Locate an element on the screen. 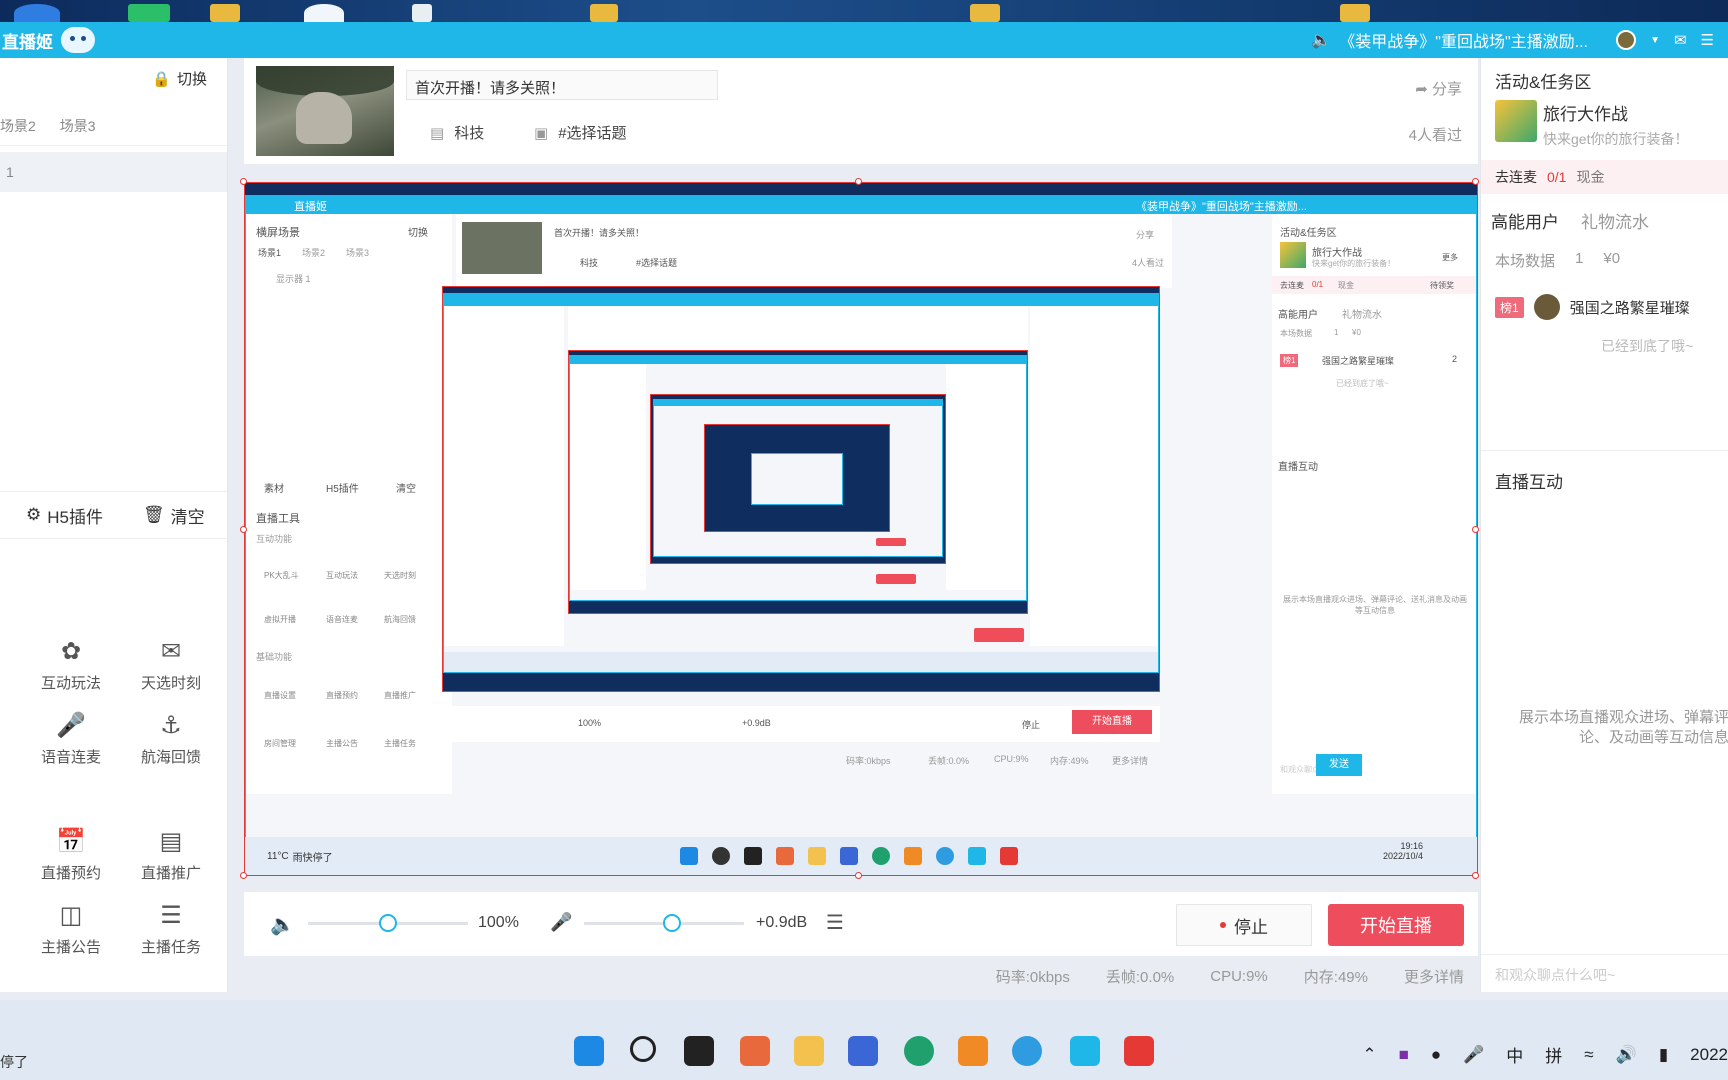 The height and width of the screenshot is (1080, 1728). more-details-link: 更多详情 is located at coordinates (1434, 976).